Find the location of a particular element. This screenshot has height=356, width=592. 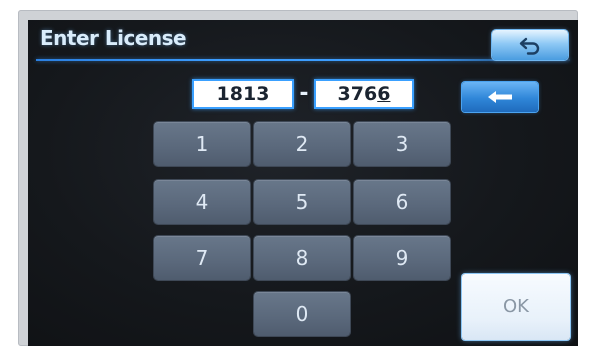

keypad-key-4: 4 is located at coordinates (202, 202).